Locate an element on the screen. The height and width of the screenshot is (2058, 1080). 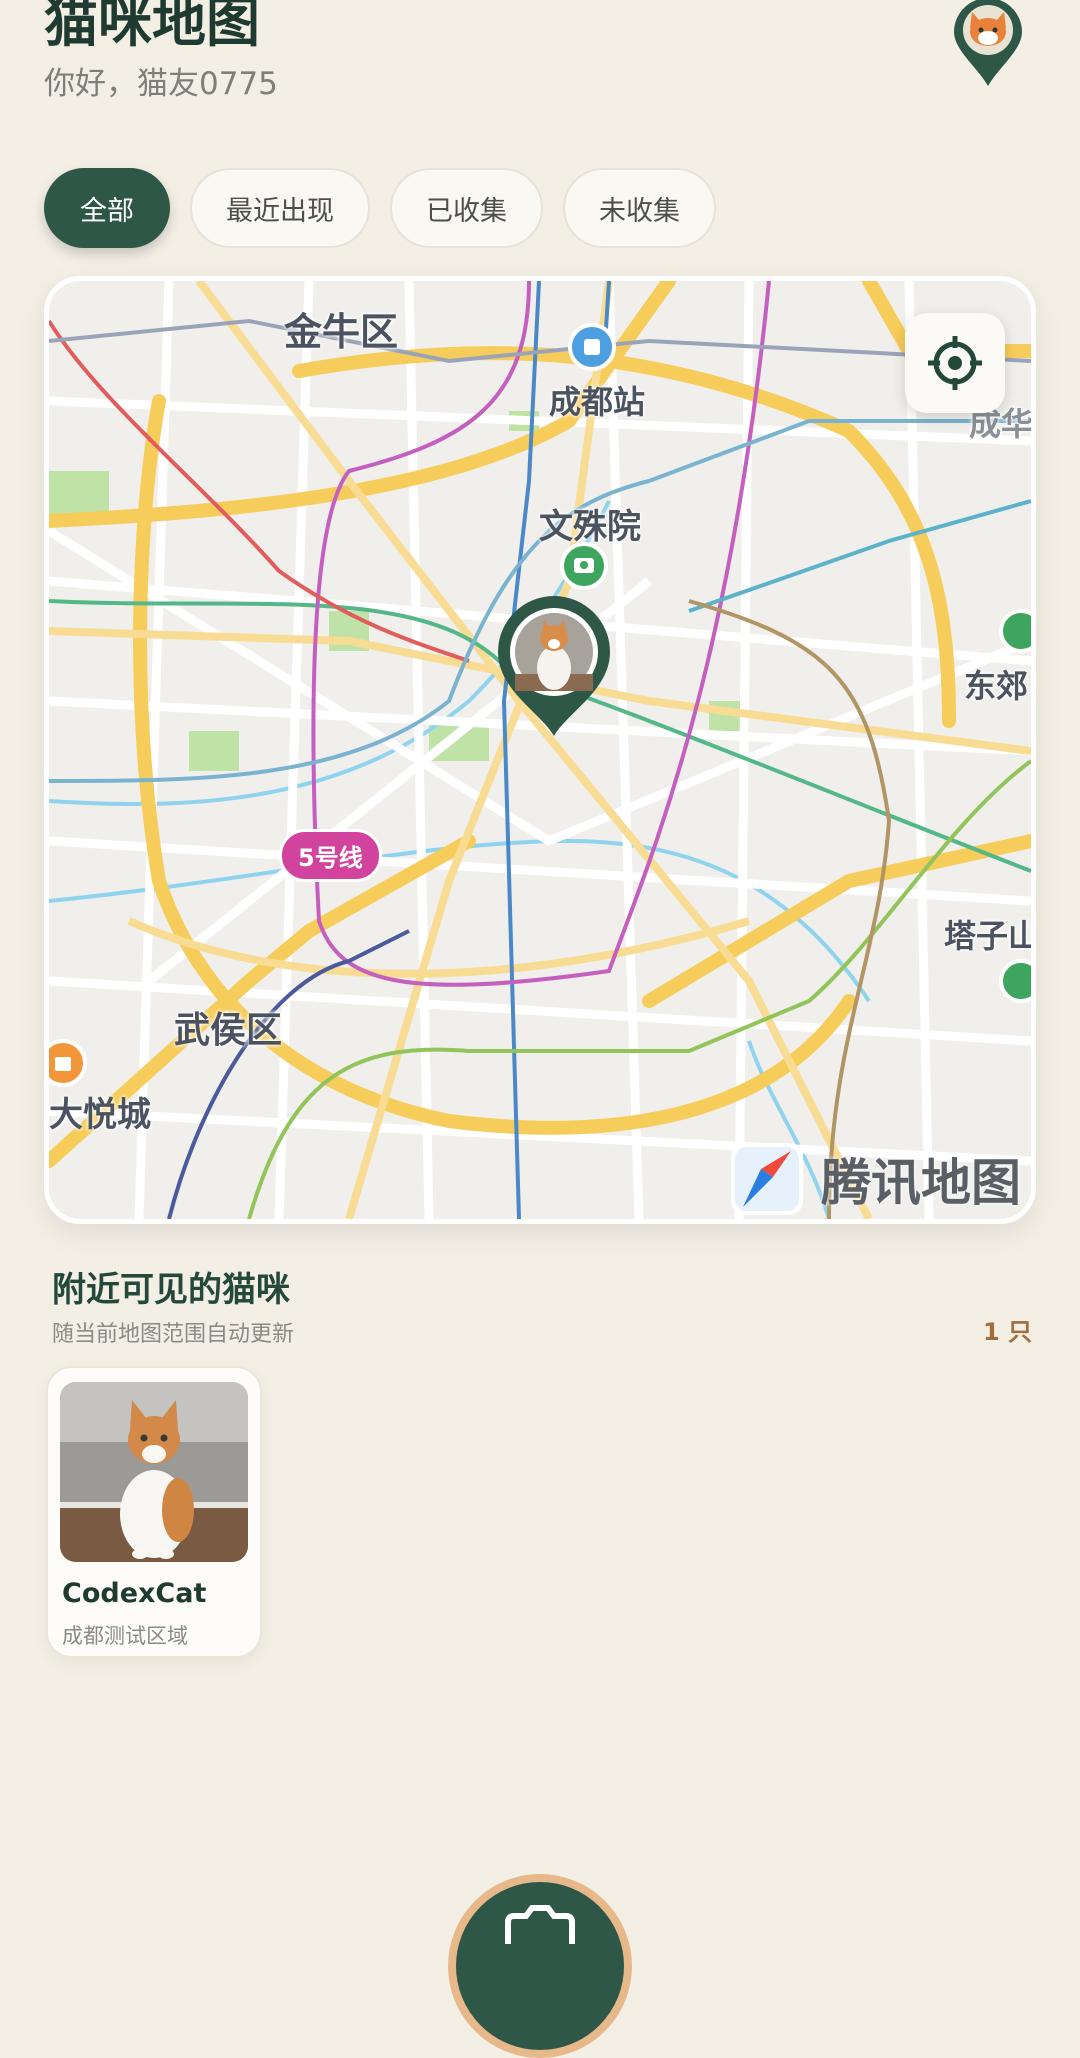
nearby-count: 1 只 is located at coordinates (1007, 1332).